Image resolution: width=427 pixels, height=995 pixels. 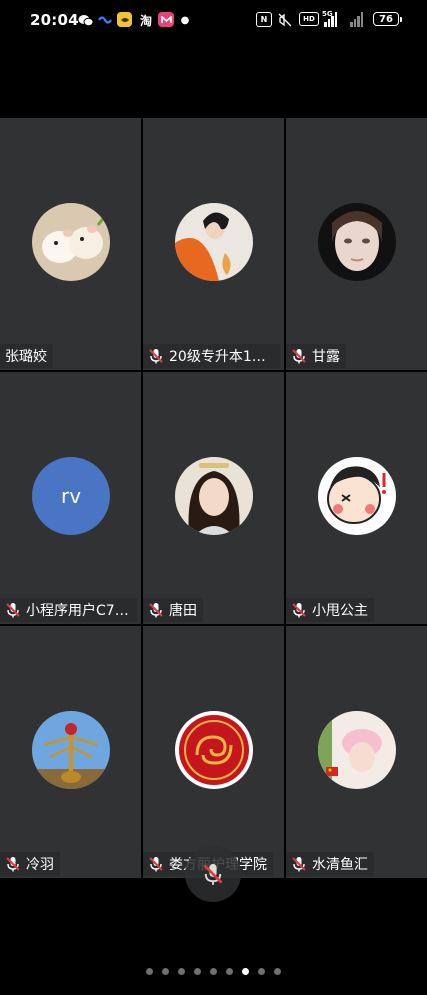 I want to click on participant-tile: 娄方丽护理学院, so click(x=213, y=752).